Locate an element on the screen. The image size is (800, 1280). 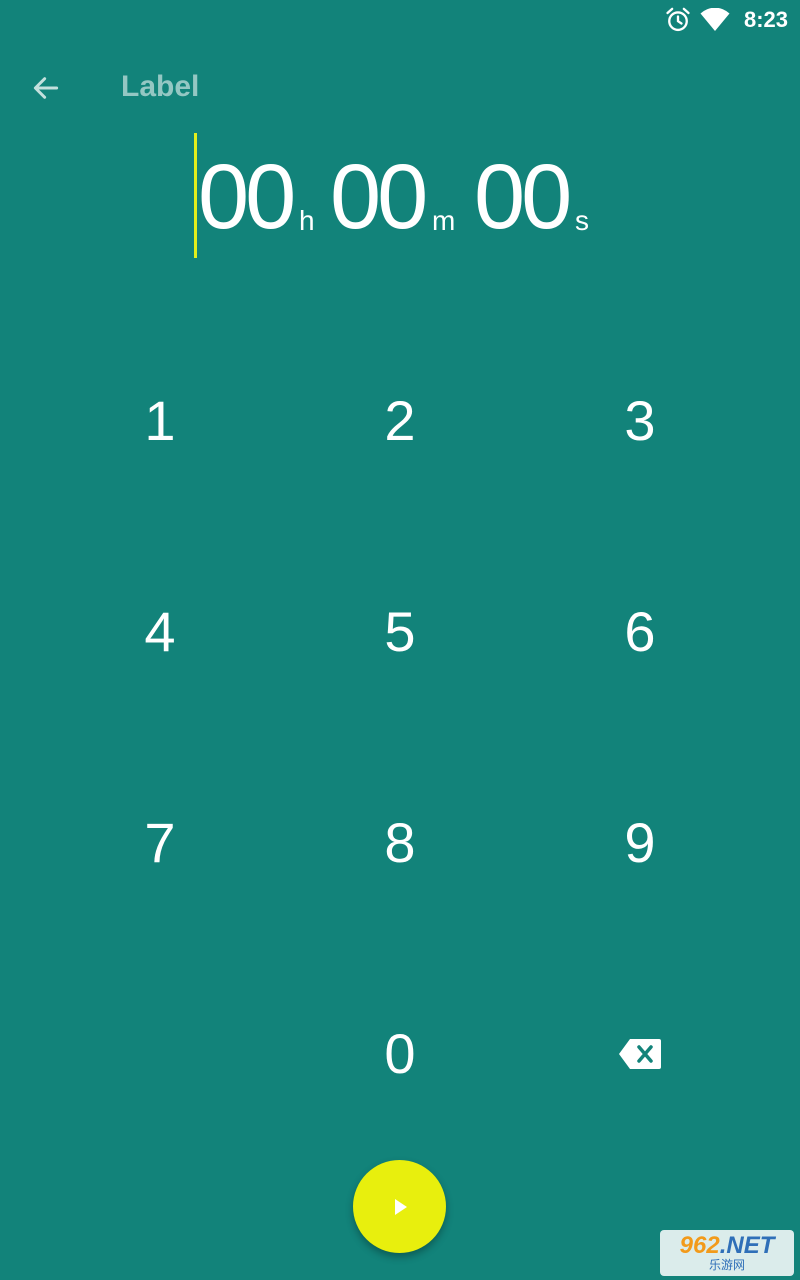
watermark-logo: 962.NET 乐游网 is located at coordinates (727, 1253).